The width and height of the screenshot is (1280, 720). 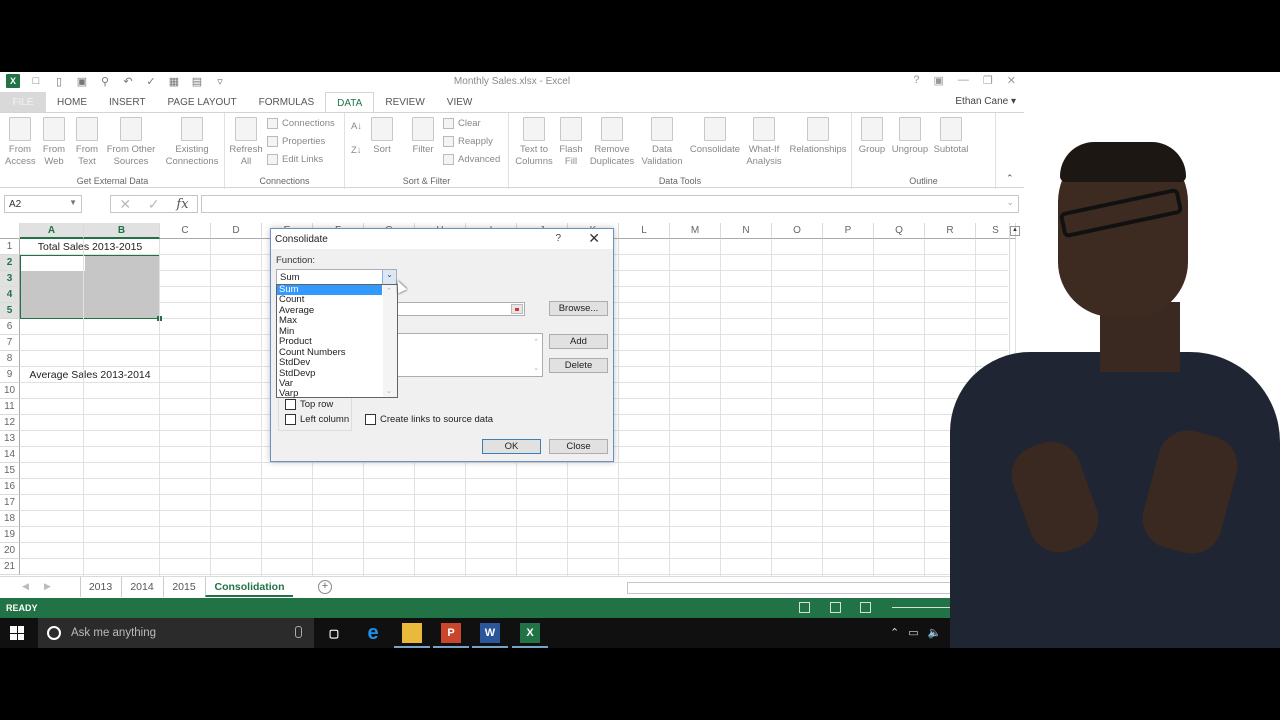 What do you see at coordinates (125, 204) in the screenshot?
I see `cancel-icon: ✕` at bounding box center [125, 204].